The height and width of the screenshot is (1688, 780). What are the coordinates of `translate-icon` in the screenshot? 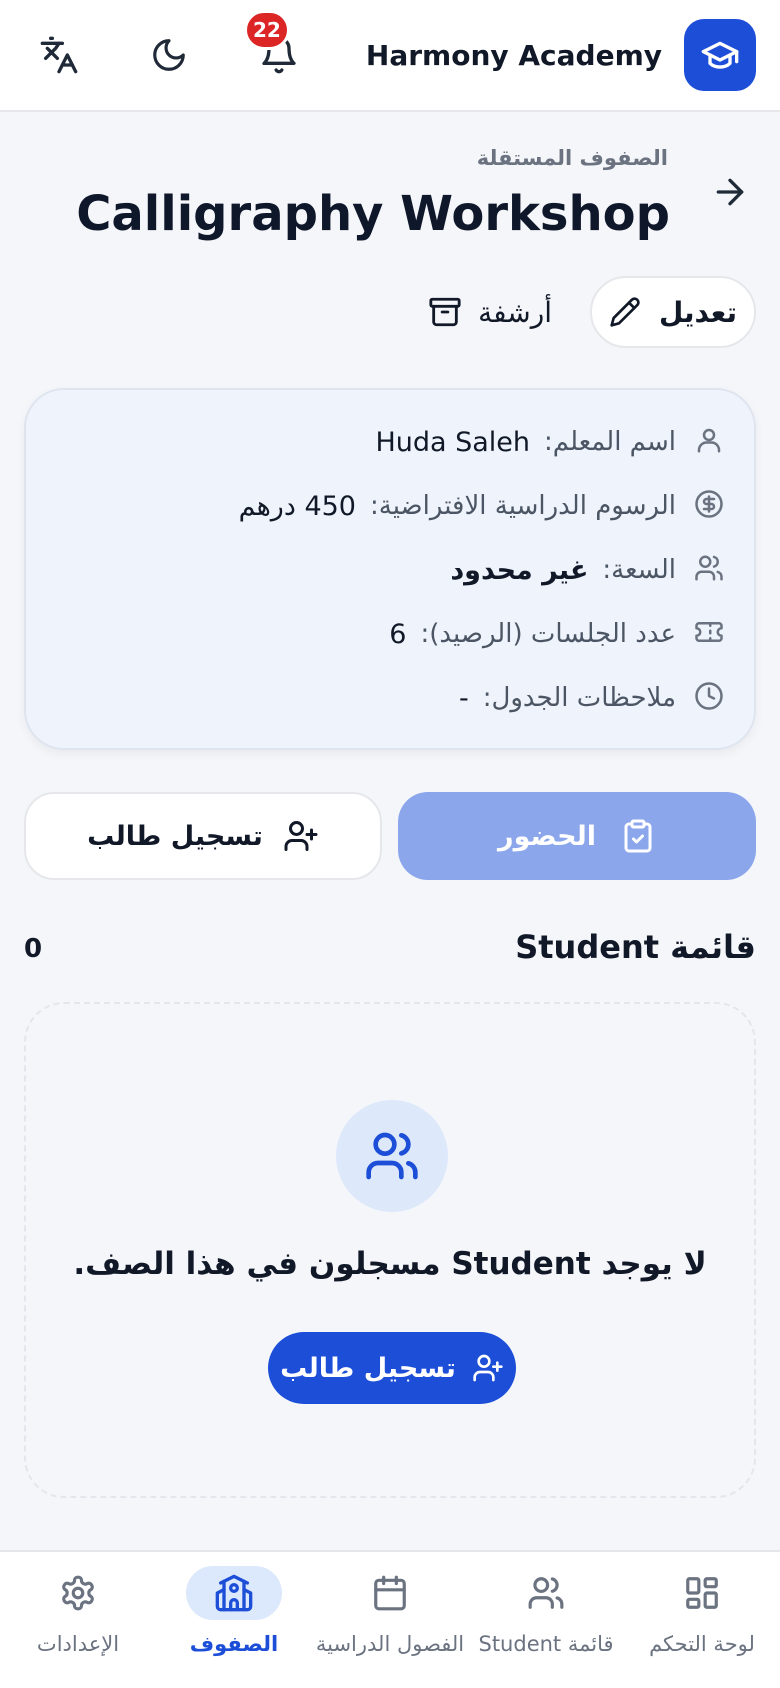 It's located at (59, 55).